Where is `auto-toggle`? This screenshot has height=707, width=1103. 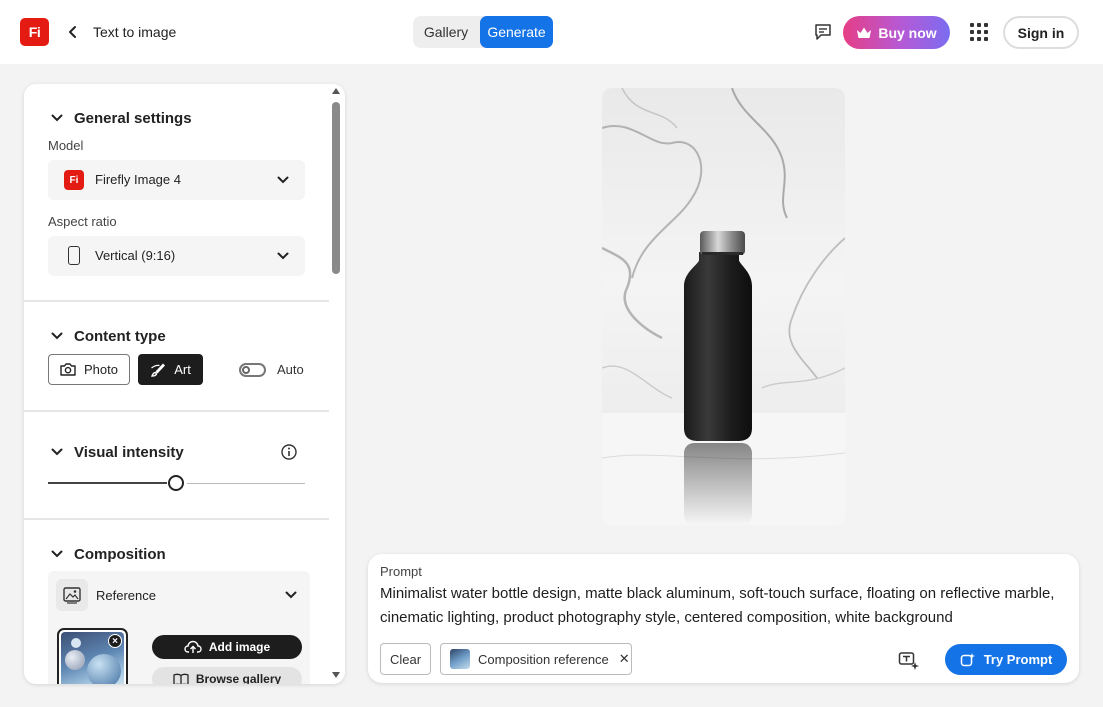 auto-toggle is located at coordinates (252, 370).